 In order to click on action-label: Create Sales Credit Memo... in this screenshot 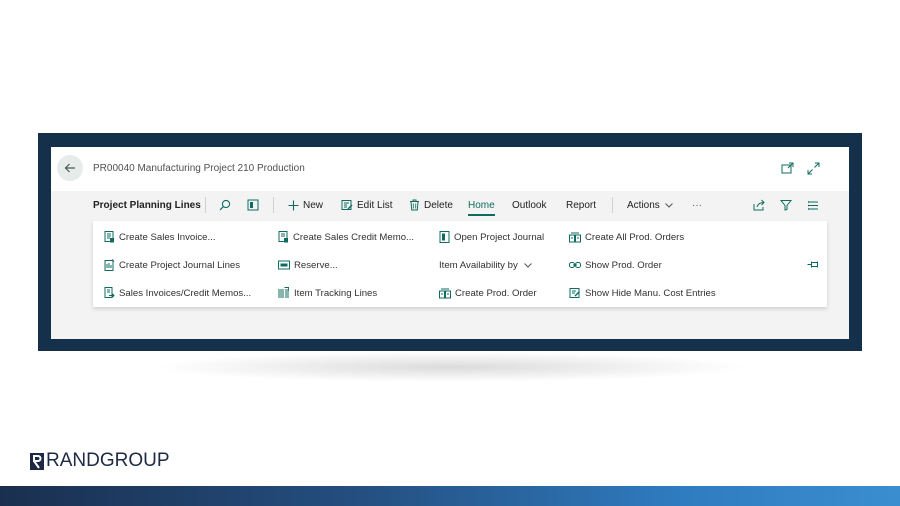, I will do `click(354, 237)`.